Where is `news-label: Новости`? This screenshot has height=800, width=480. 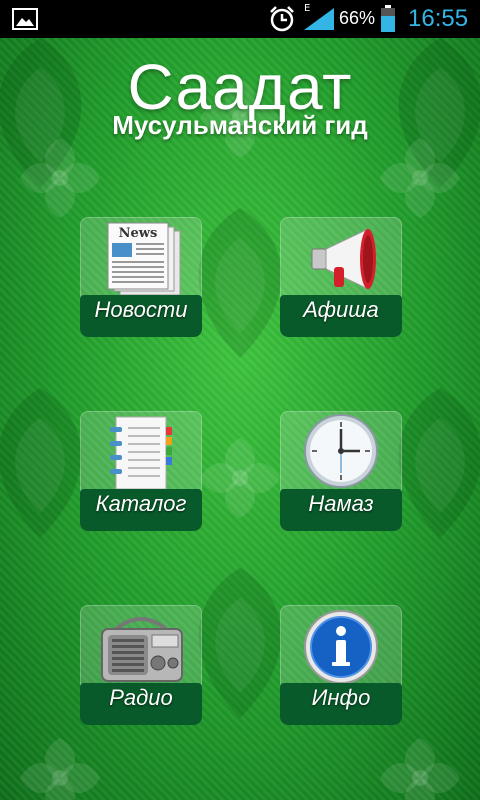
news-label: Новости is located at coordinates (141, 309).